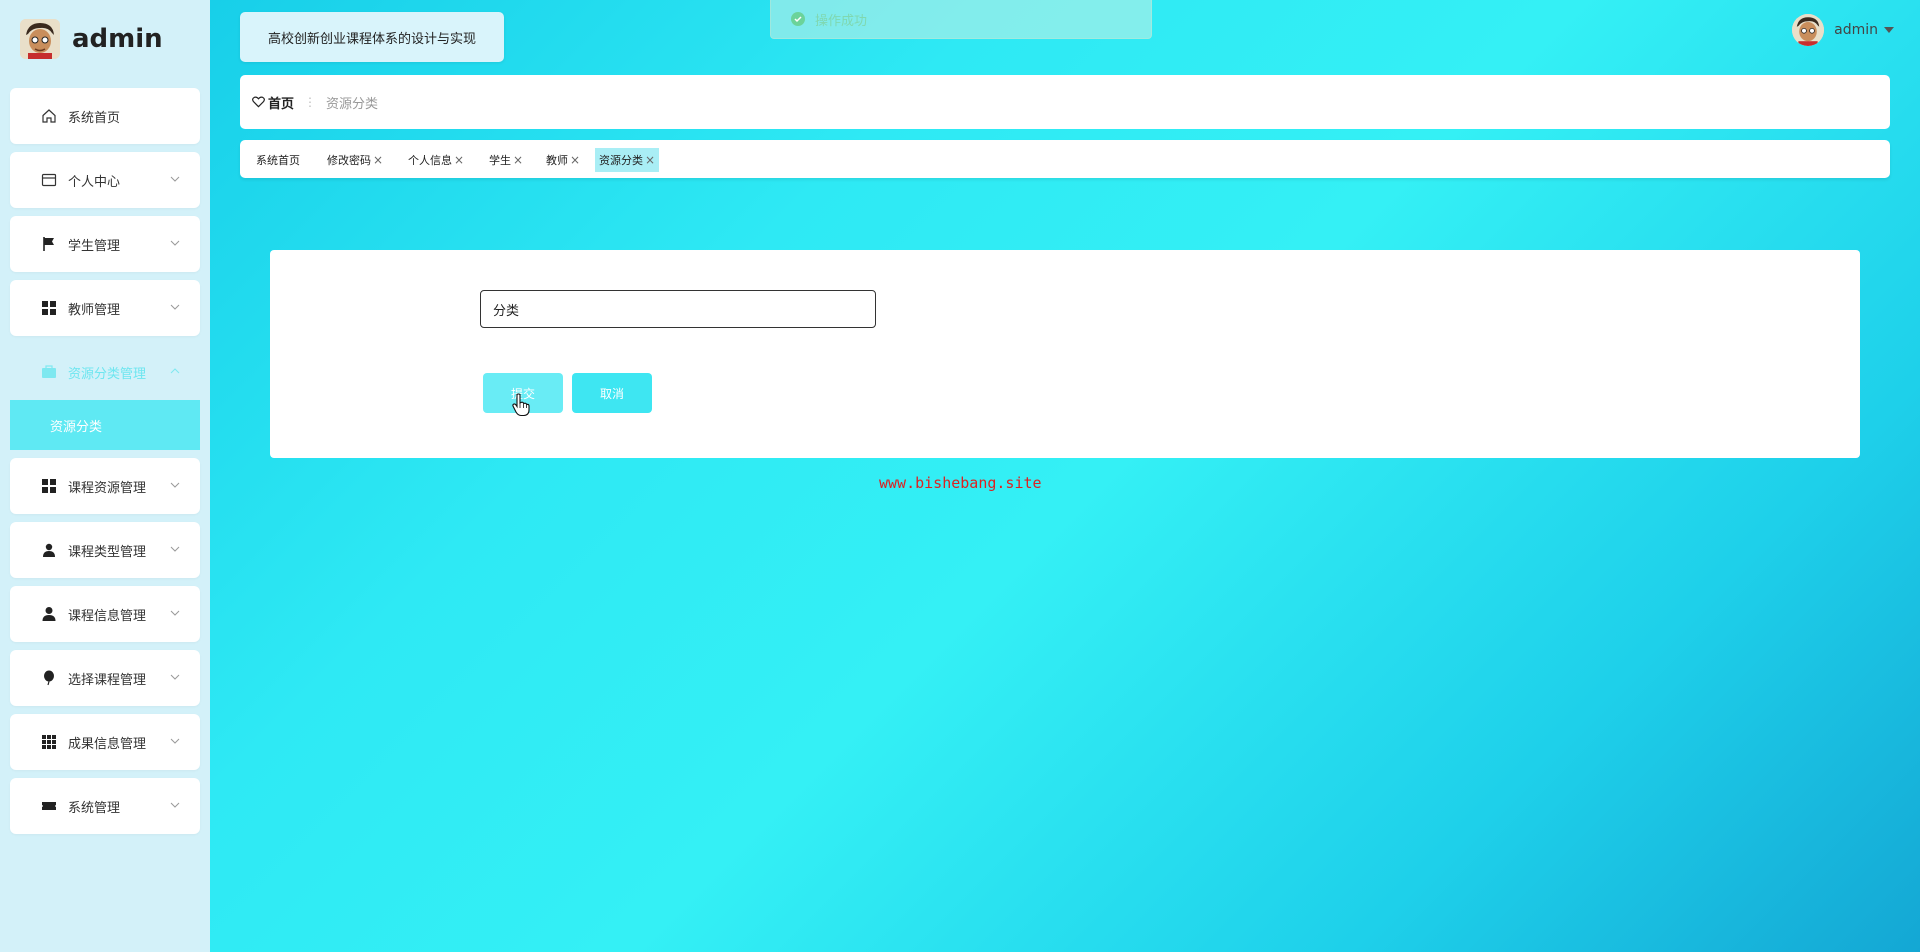  Describe the element at coordinates (94, 310) in the screenshot. I see `sidebar-item-label: 教师管理` at that location.